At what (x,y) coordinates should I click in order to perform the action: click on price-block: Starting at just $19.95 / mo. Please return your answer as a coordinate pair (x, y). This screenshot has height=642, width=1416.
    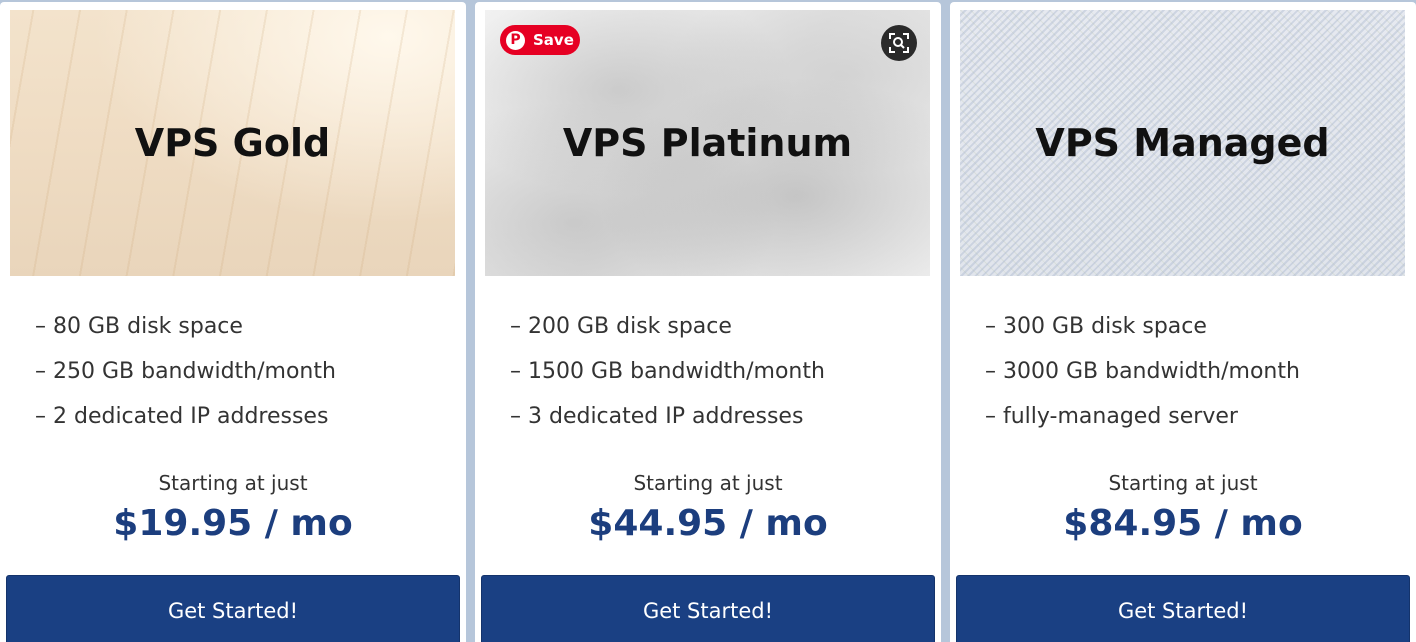
    Looking at the image, I should click on (233, 509).